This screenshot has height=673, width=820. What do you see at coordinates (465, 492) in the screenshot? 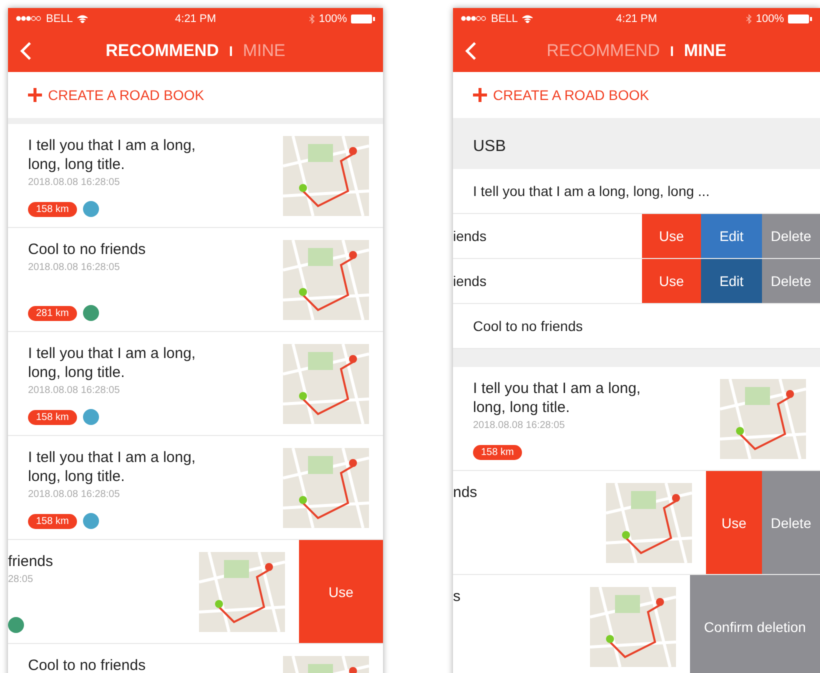
I see `card-title: nds` at bounding box center [465, 492].